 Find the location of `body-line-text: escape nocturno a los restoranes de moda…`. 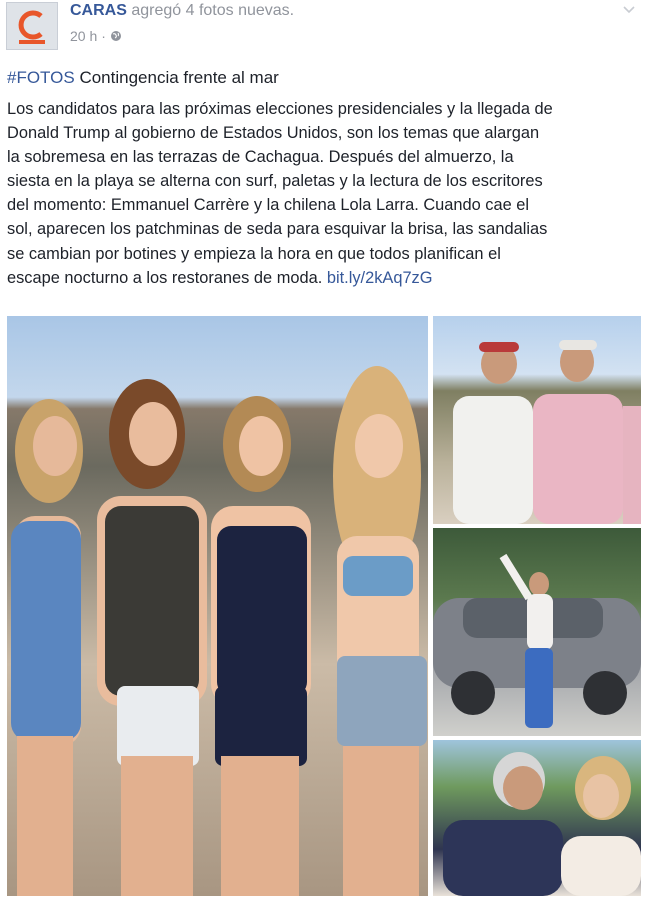

body-line-text: escape nocturno a los restoranes de moda… is located at coordinates (165, 277).